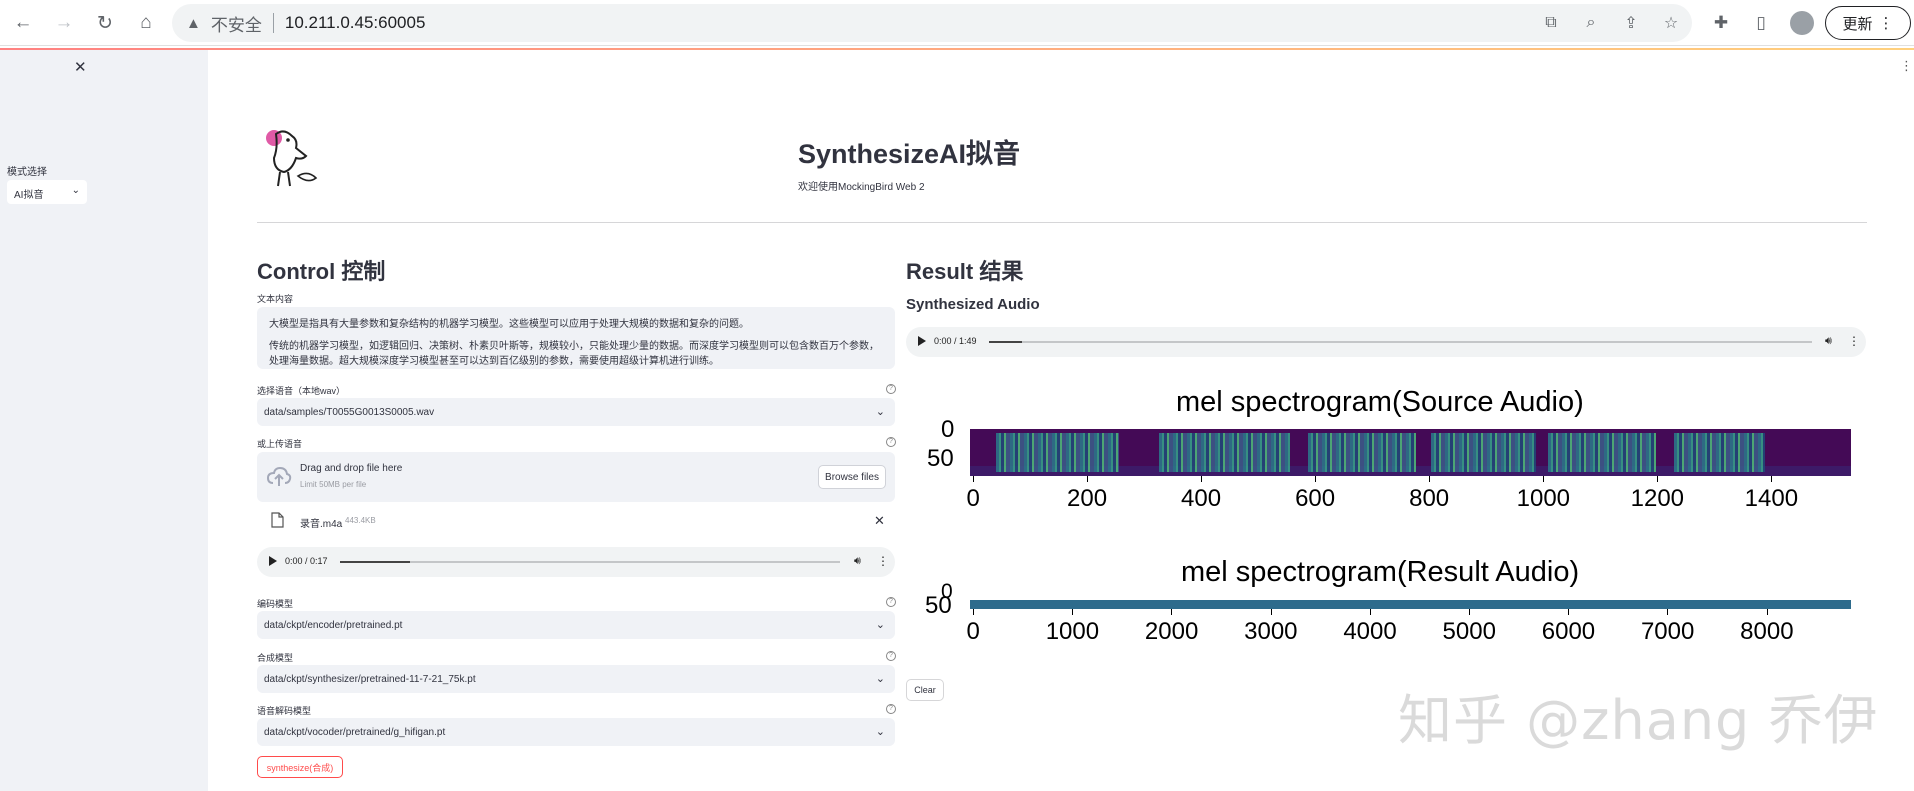 This screenshot has width=1914, height=791. I want to click on close-sidebar-icon: ✕, so click(80, 67).